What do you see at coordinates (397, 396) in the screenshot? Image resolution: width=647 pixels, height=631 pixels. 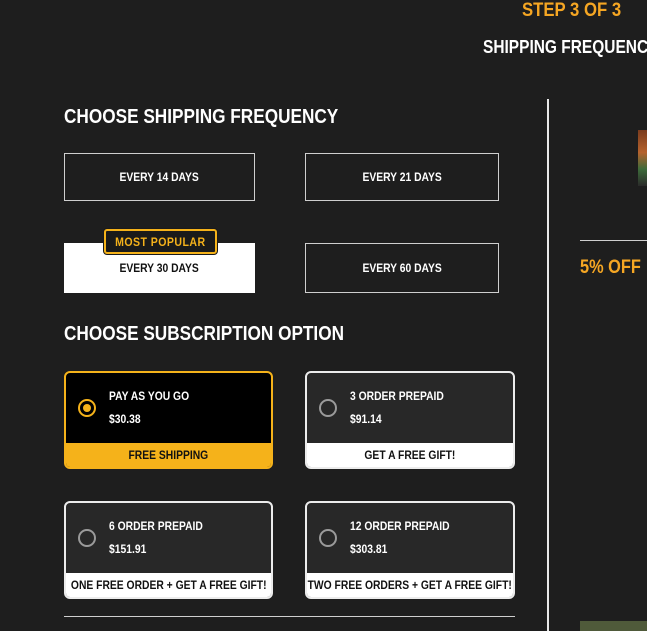 I see `subscription-name: 3 ORDER PREPAID` at bounding box center [397, 396].